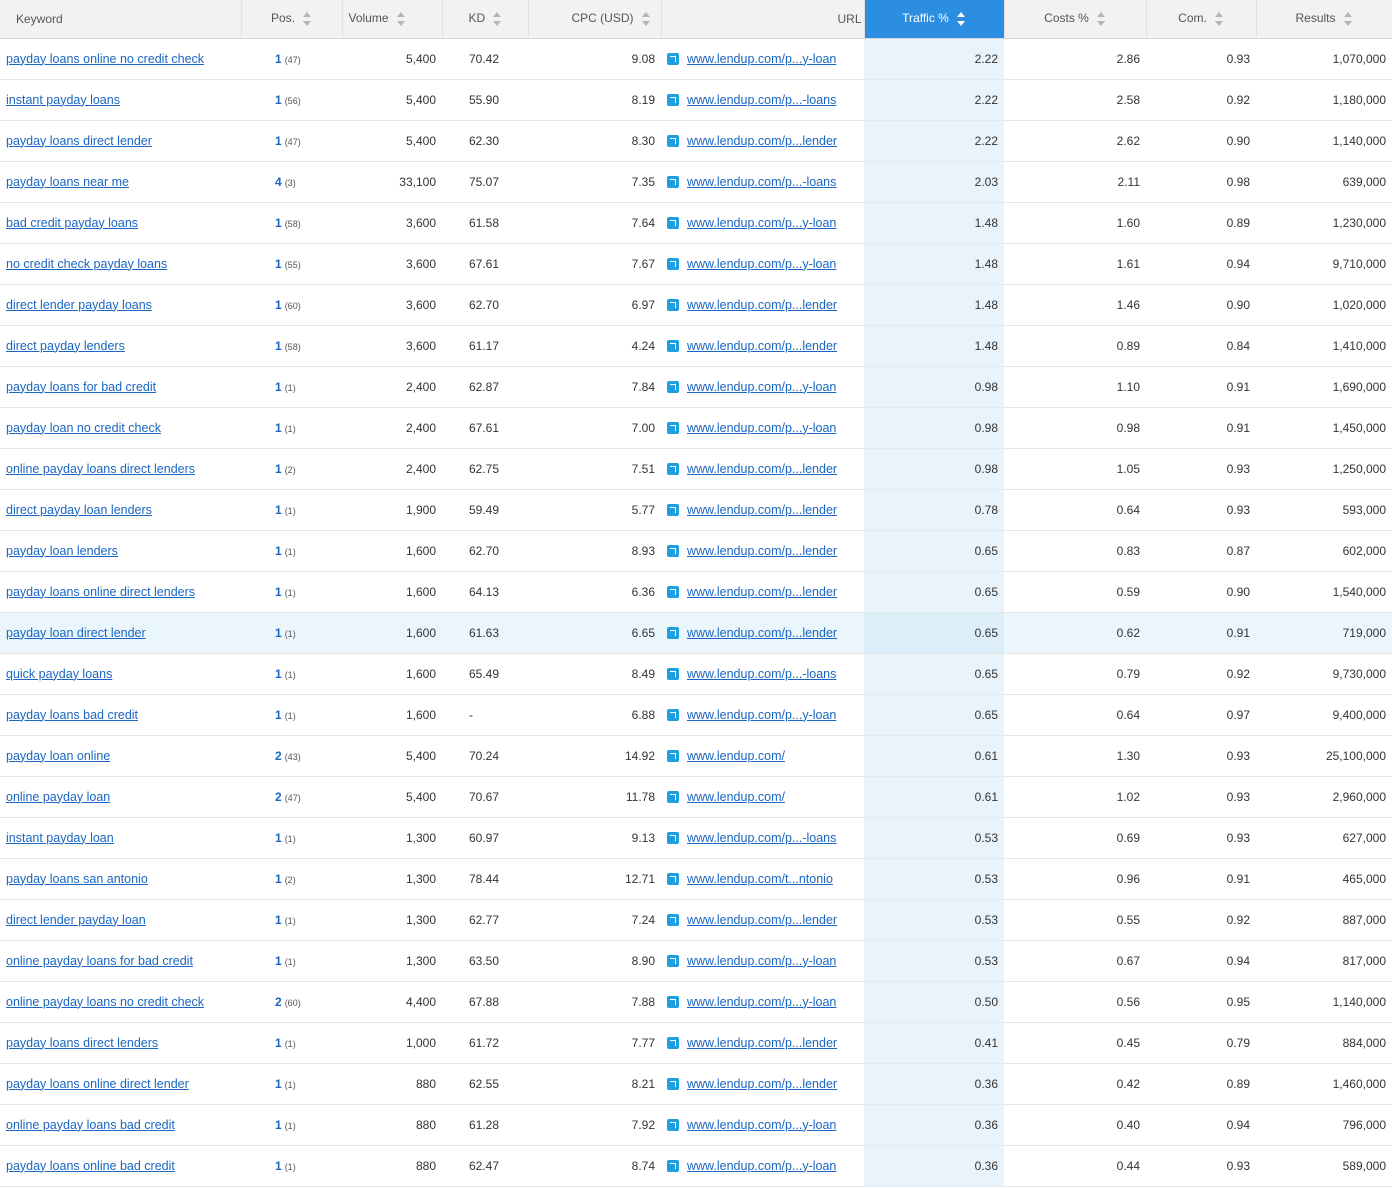  Describe the element at coordinates (72, 223) in the screenshot. I see `keyword-link: bad credit payday loans` at that location.